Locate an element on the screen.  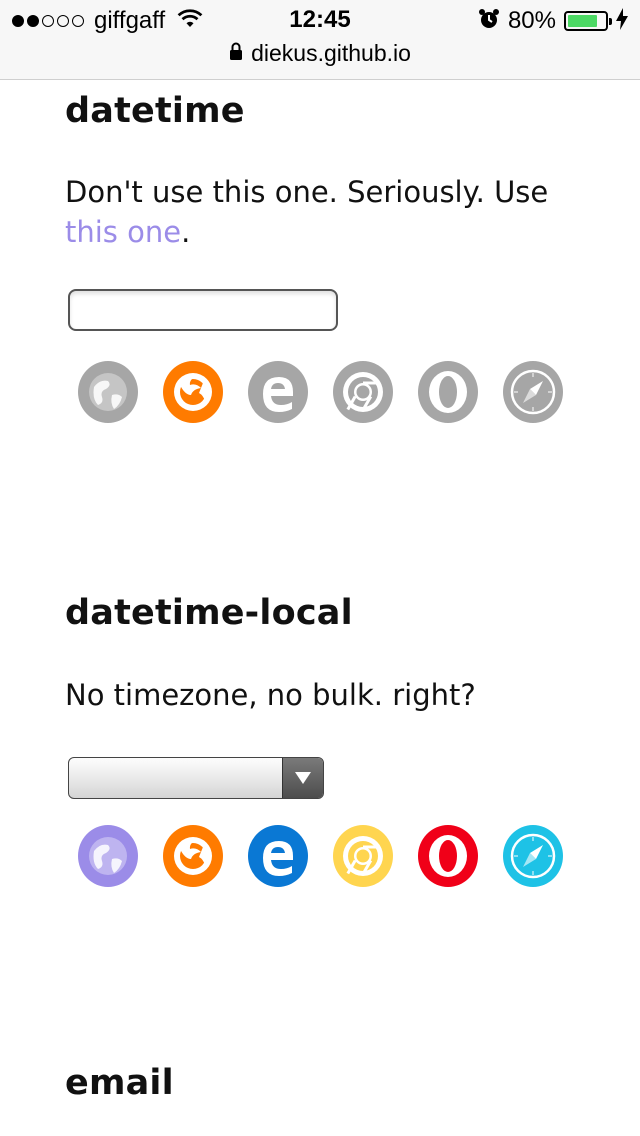
description-text-start: Don't use this one. Seriously. Use is located at coordinates (307, 192).